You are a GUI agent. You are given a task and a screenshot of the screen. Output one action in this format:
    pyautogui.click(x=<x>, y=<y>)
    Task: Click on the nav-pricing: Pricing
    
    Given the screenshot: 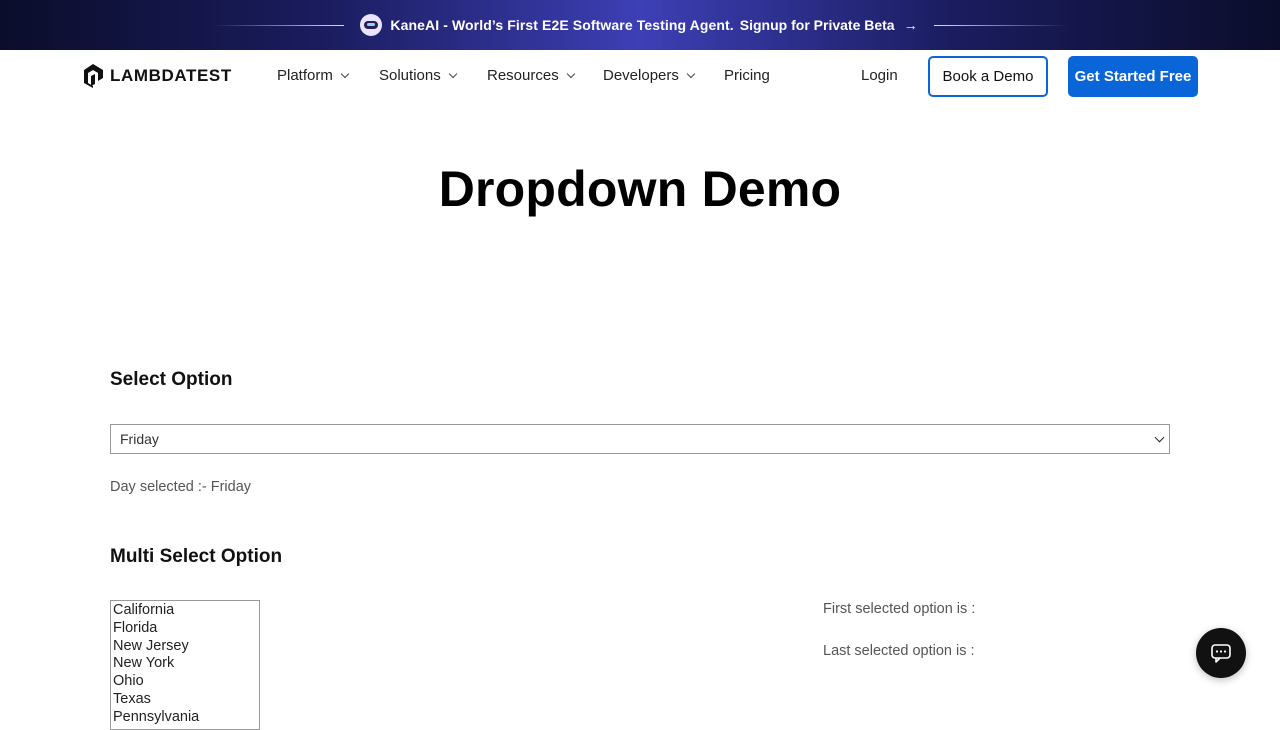 What is the action you would take?
    pyautogui.click(x=747, y=75)
    